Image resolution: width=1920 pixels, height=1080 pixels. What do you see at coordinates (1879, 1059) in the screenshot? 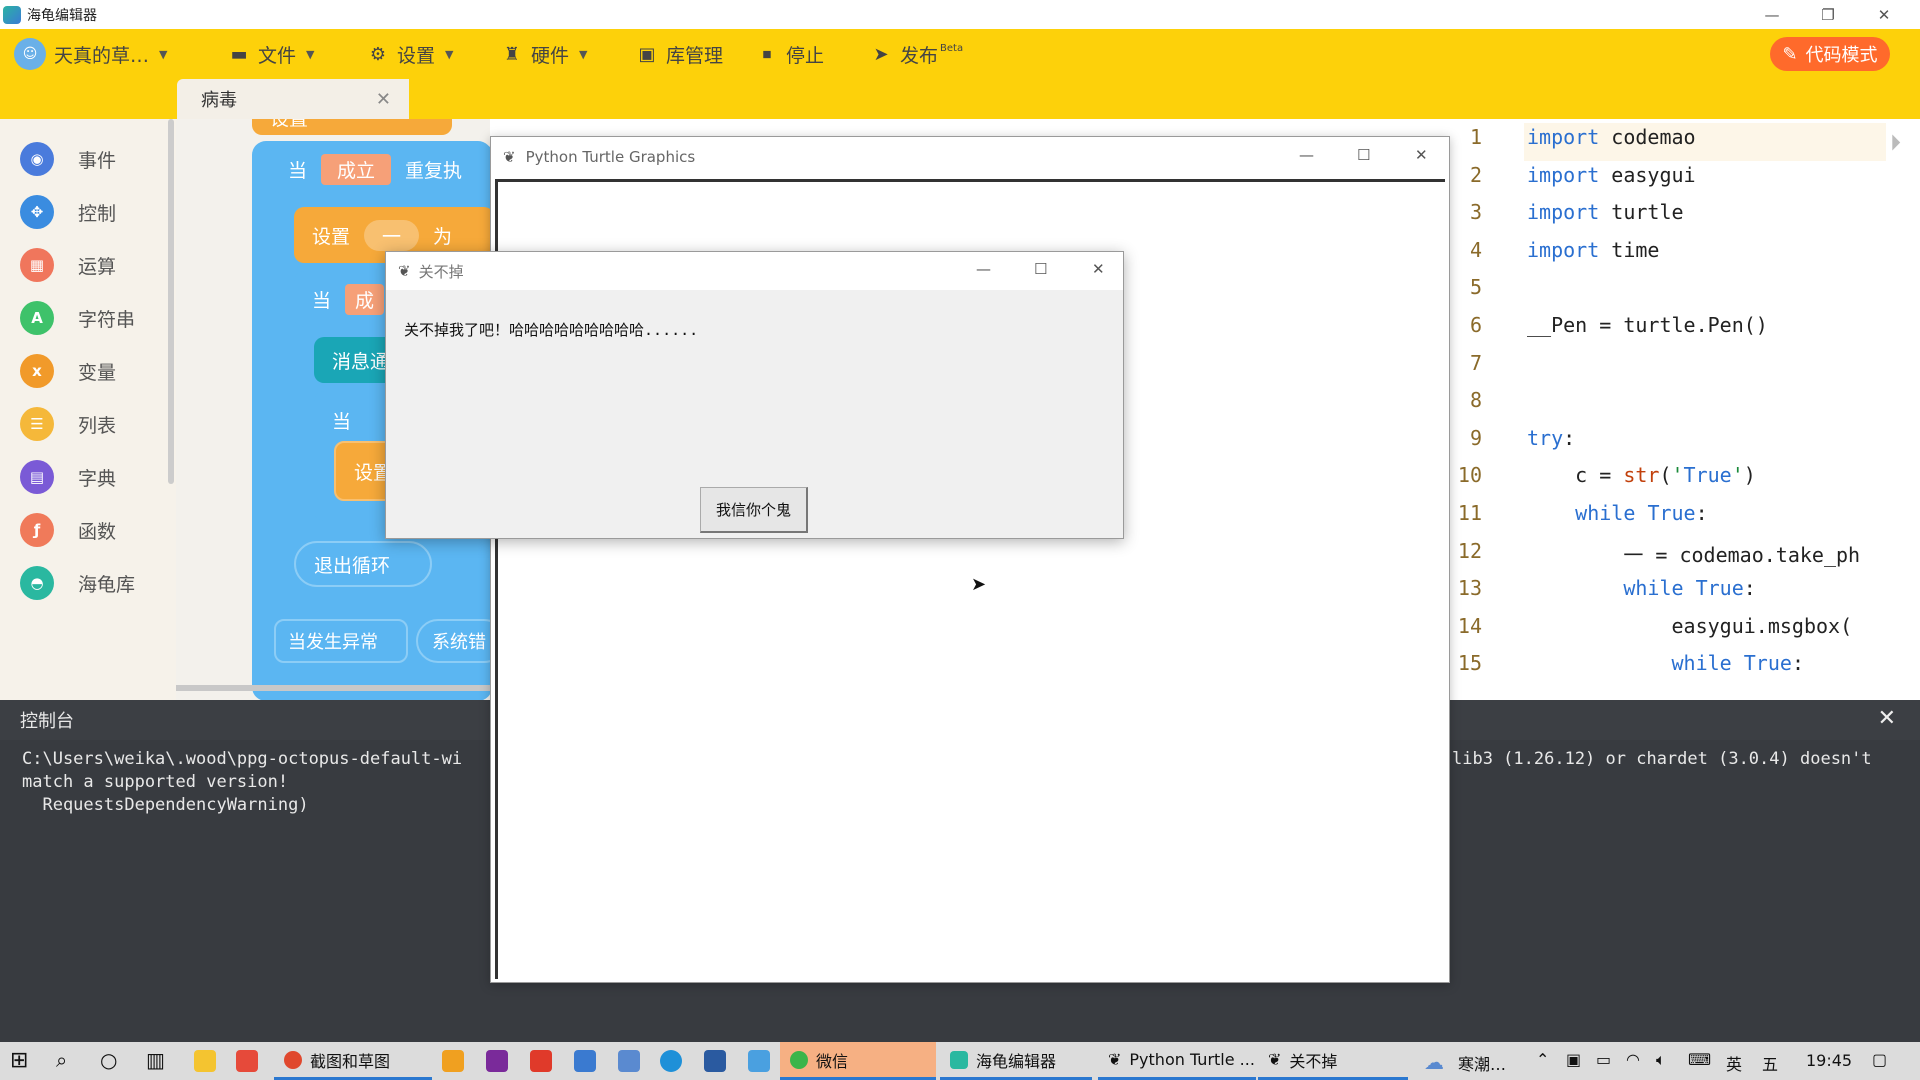
I see `notification-icon: ▢` at bounding box center [1879, 1059].